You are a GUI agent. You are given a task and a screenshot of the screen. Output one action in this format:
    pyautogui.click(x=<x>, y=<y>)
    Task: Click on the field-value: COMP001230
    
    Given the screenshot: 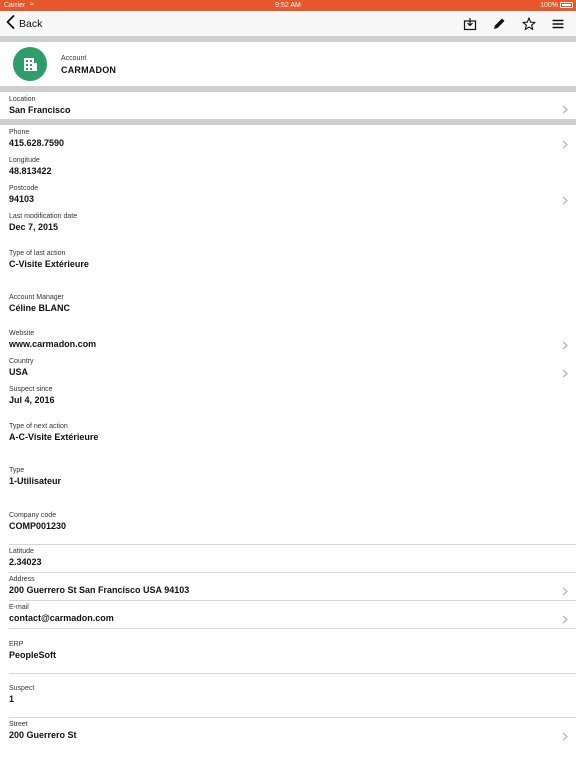 What is the action you would take?
    pyautogui.click(x=38, y=526)
    